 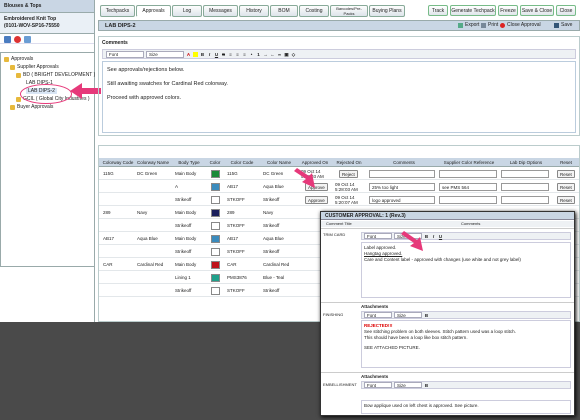 What do you see at coordinates (537, 10) in the screenshot?
I see `save-close-button: Save & Close` at bounding box center [537, 10].